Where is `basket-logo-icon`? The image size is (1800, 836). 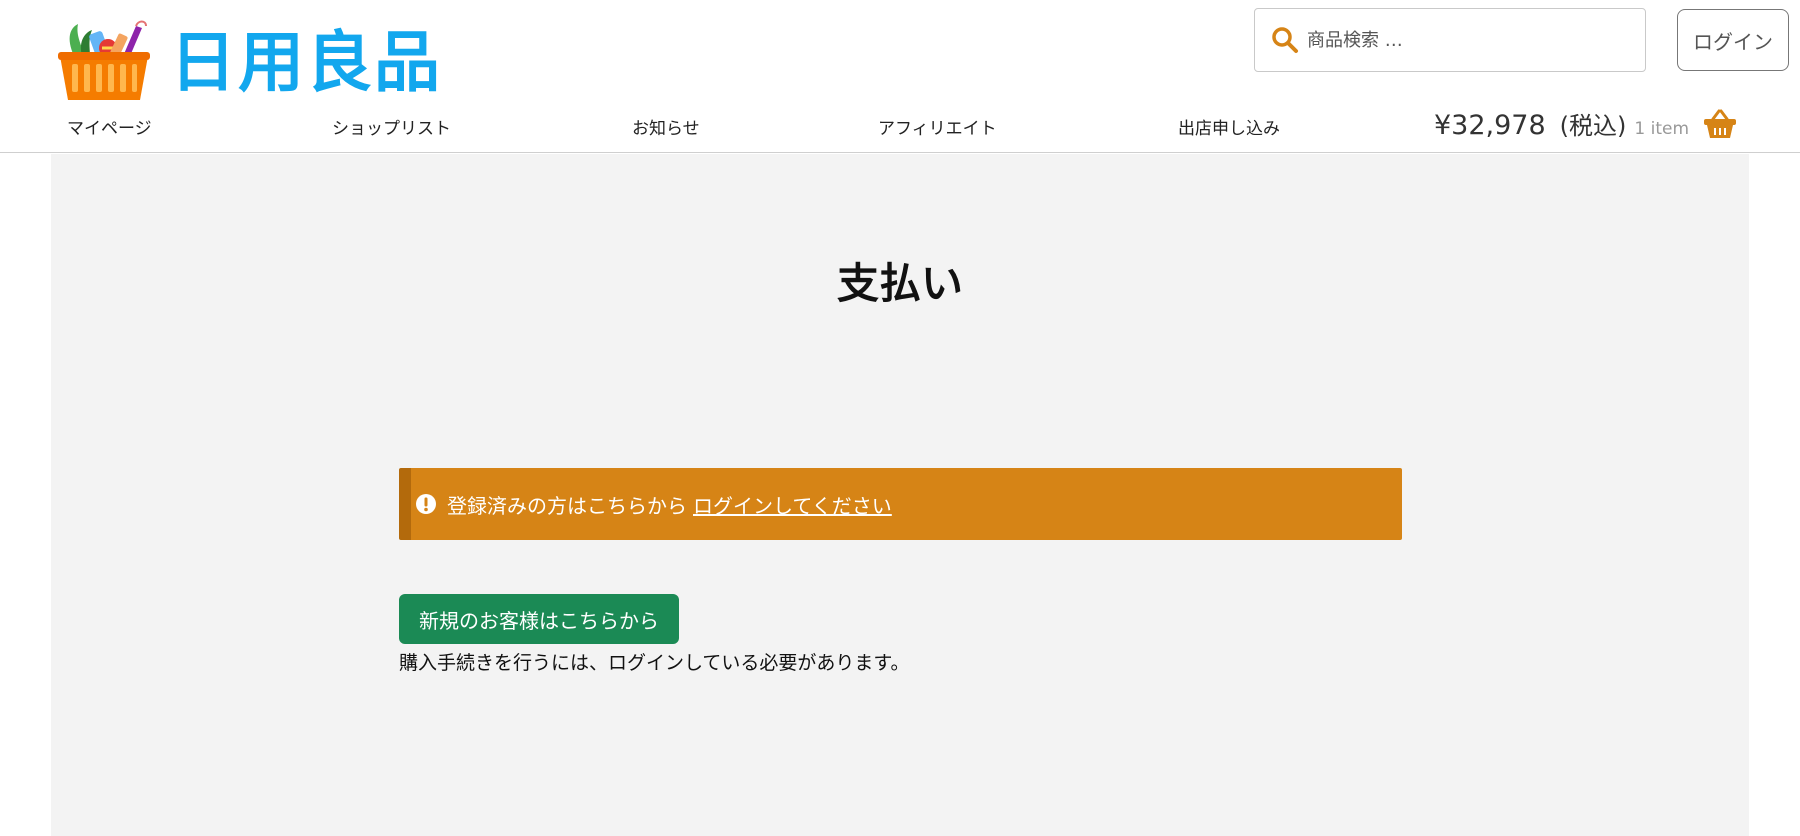 basket-logo-icon is located at coordinates (104, 60).